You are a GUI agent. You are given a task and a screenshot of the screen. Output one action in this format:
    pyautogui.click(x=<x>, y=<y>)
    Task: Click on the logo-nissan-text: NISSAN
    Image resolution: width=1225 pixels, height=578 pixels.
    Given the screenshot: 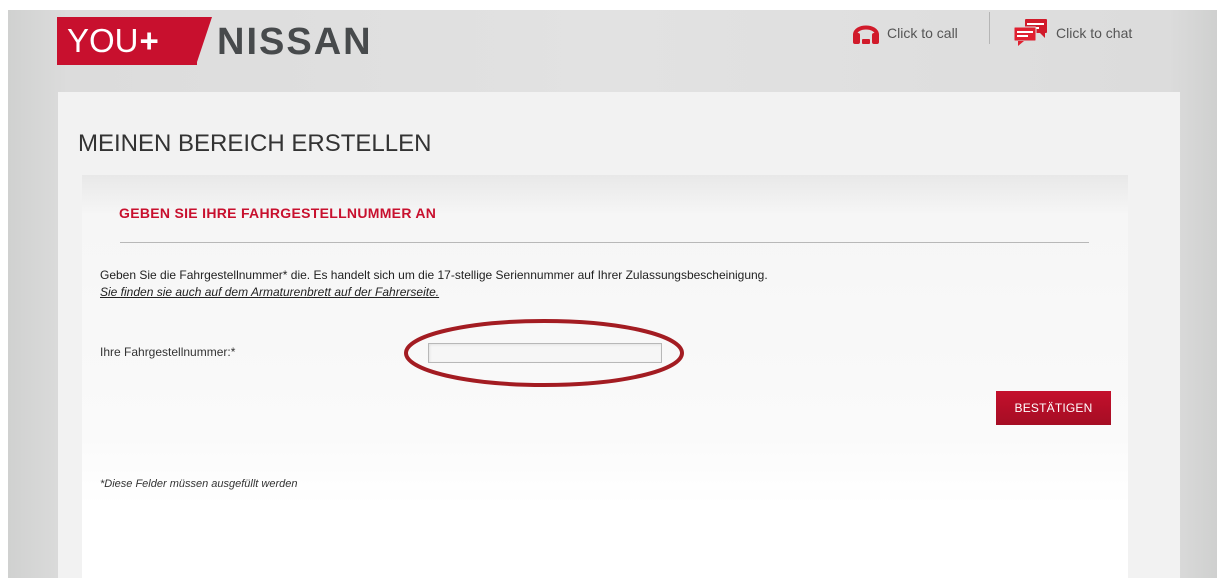 What is the action you would take?
    pyautogui.click(x=295, y=42)
    